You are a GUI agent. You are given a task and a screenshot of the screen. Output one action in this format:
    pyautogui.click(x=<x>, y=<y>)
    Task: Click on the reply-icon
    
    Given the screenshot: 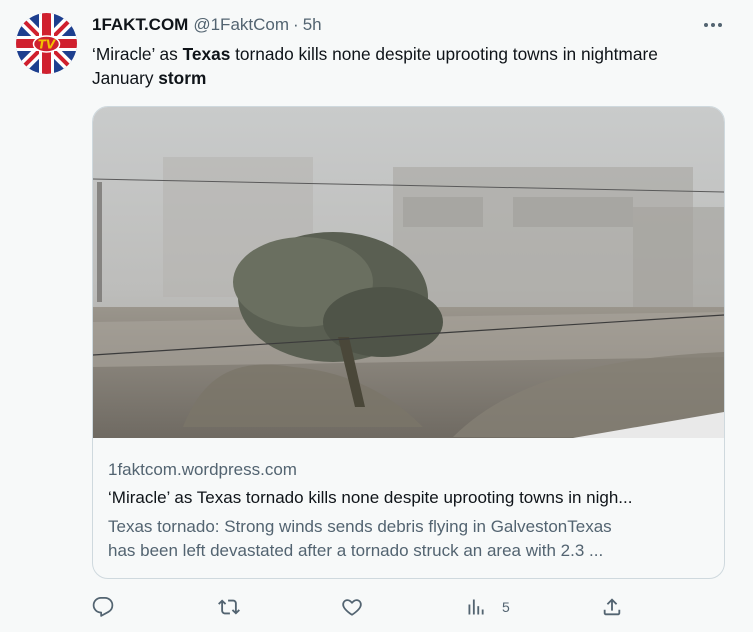 What is the action you would take?
    pyautogui.click(x=103, y=606)
    